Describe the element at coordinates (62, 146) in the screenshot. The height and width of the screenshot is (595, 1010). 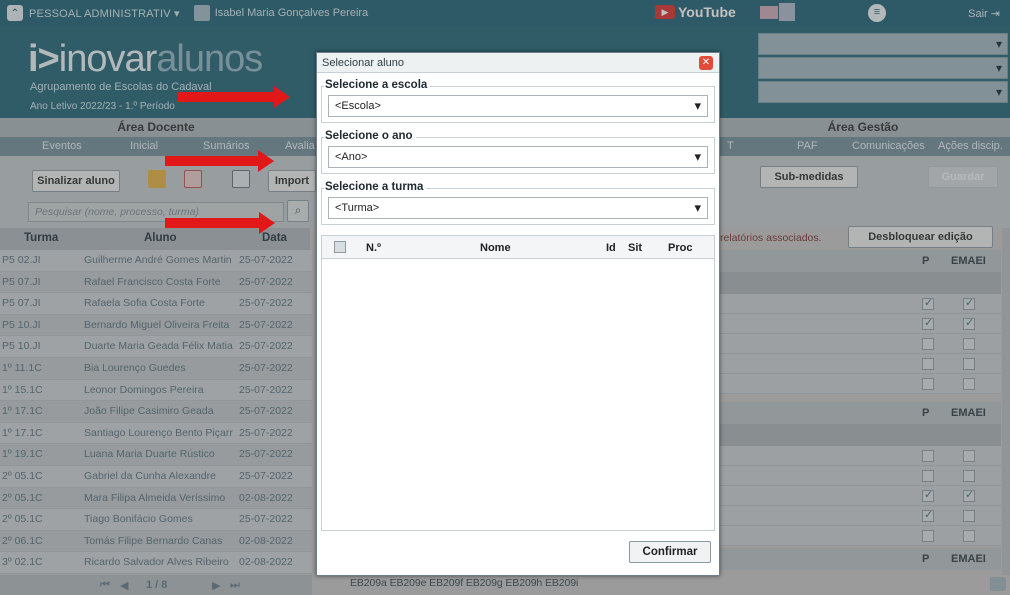
I see `menu-eventos: Eventos` at that location.